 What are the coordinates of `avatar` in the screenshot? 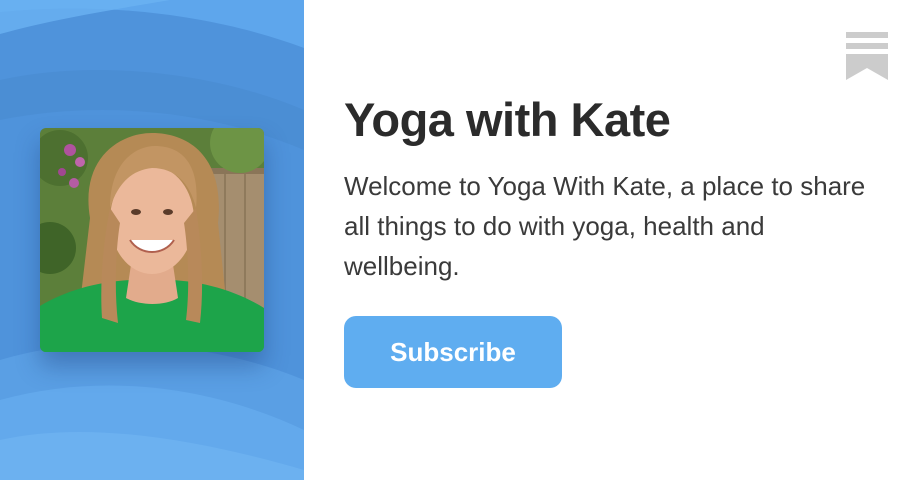 It's located at (152, 240).